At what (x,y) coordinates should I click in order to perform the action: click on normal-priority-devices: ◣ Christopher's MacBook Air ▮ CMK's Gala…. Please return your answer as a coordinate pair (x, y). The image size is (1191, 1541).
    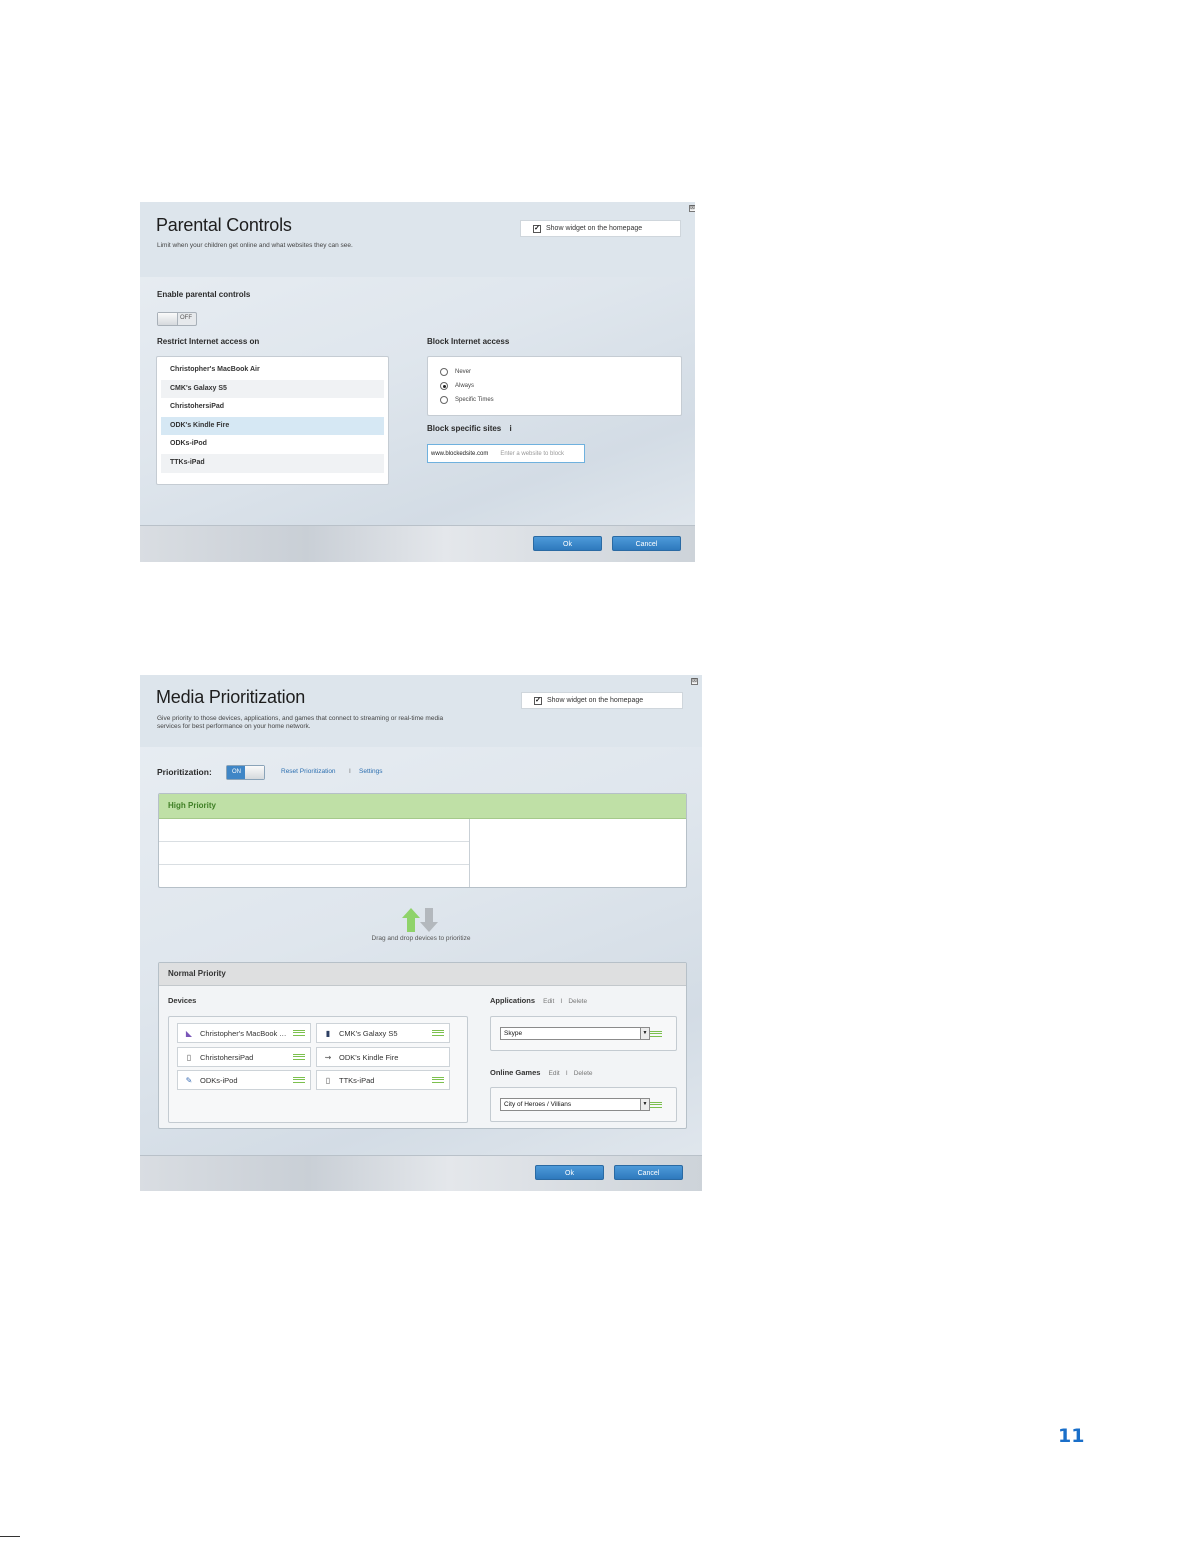
    Looking at the image, I should click on (318, 1069).